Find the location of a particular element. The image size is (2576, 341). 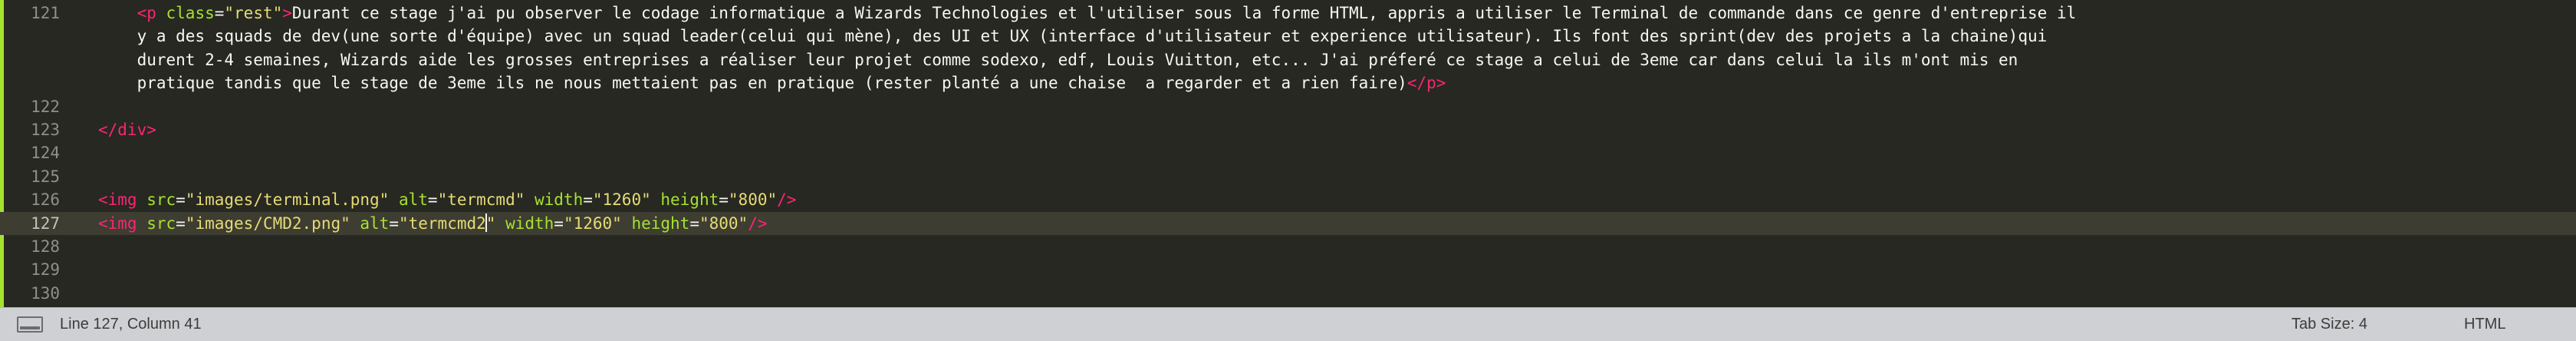

line-number: 129 is located at coordinates (45, 270).